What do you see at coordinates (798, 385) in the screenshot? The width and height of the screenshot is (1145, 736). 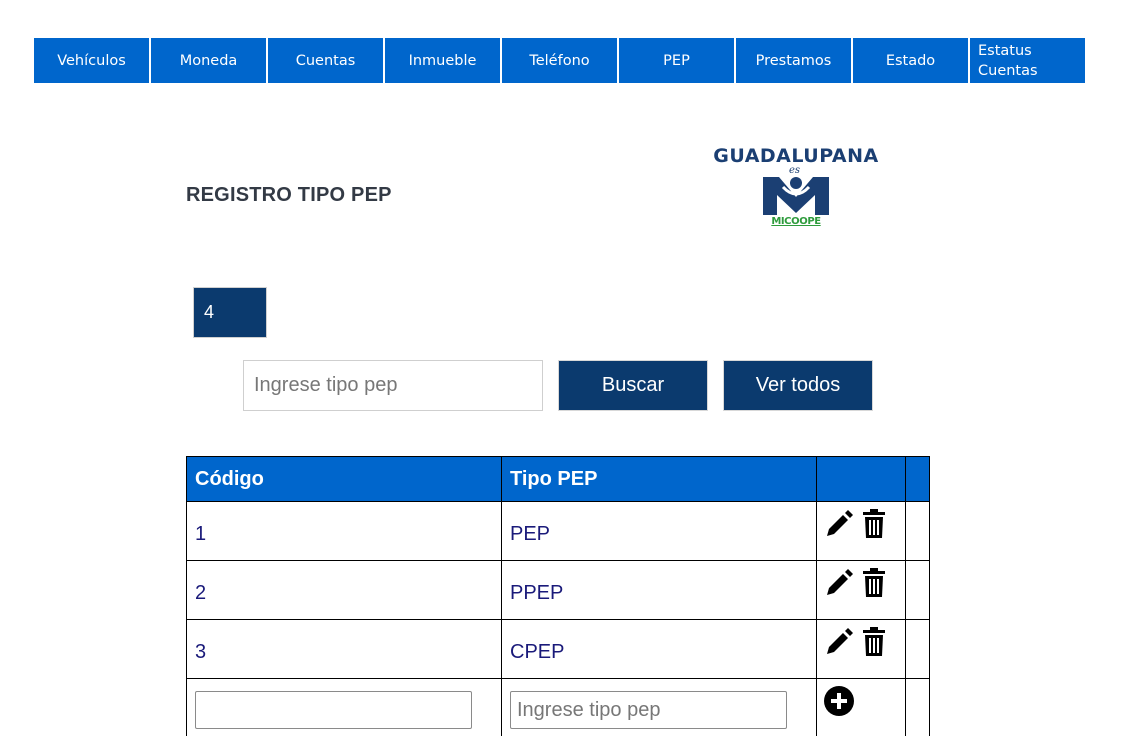 I see `view-all-button: Ver todos` at bounding box center [798, 385].